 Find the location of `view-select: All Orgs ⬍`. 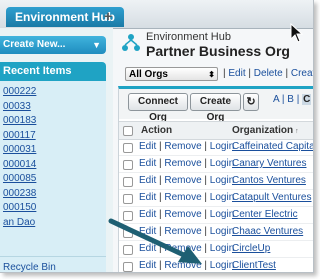

view-select: All Orgs ⬍ is located at coordinates (171, 74).